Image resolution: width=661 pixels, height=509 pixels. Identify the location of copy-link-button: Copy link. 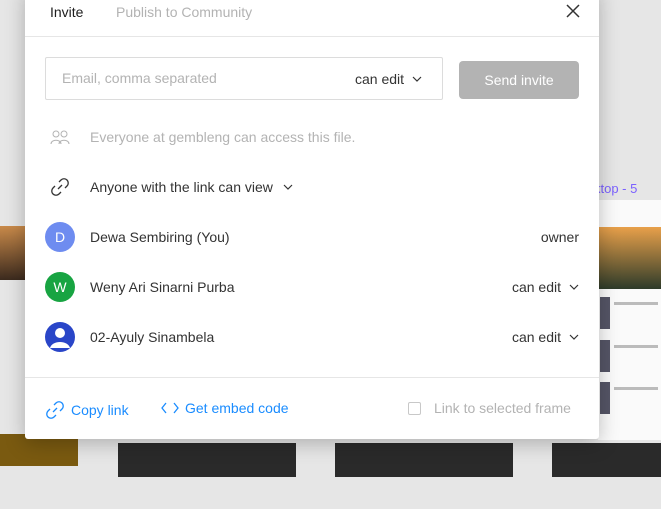
(87, 410).